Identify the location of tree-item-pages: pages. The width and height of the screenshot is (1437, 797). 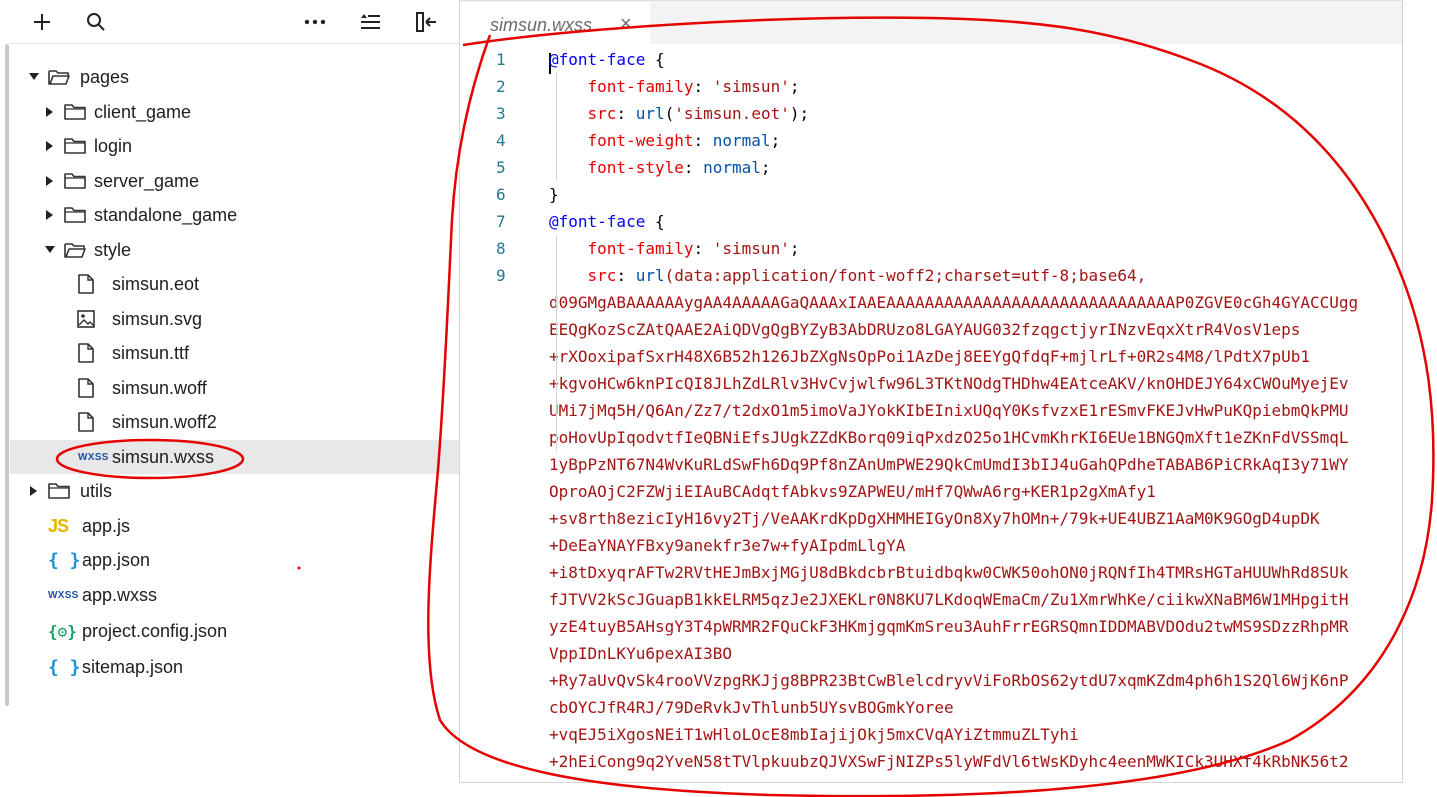
(234, 77).